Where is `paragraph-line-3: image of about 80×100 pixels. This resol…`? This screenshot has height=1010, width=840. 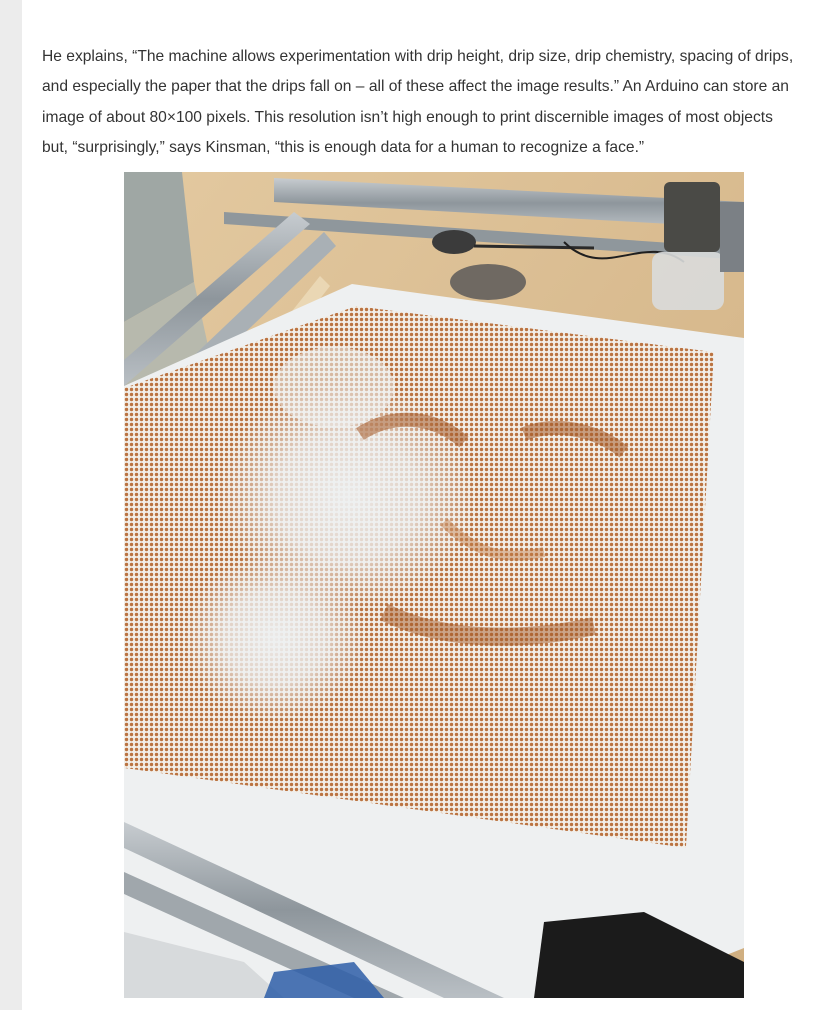
paragraph-line-3: image of about 80×100 pixels. This resol… is located at coordinates (407, 117).